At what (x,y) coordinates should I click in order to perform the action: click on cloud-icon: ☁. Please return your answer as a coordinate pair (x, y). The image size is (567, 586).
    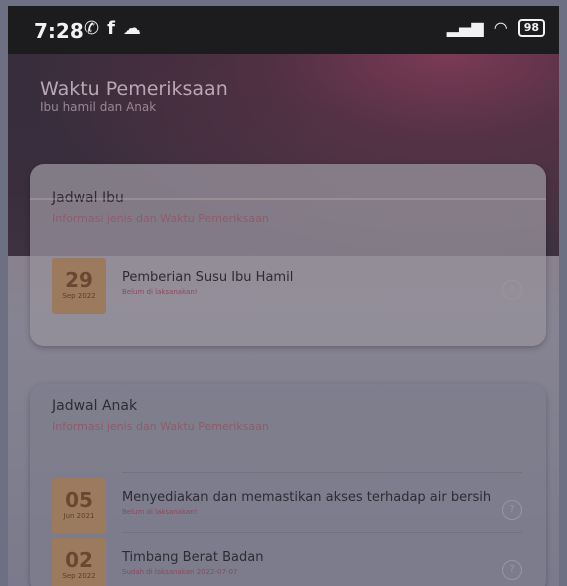
    Looking at the image, I should click on (131, 28).